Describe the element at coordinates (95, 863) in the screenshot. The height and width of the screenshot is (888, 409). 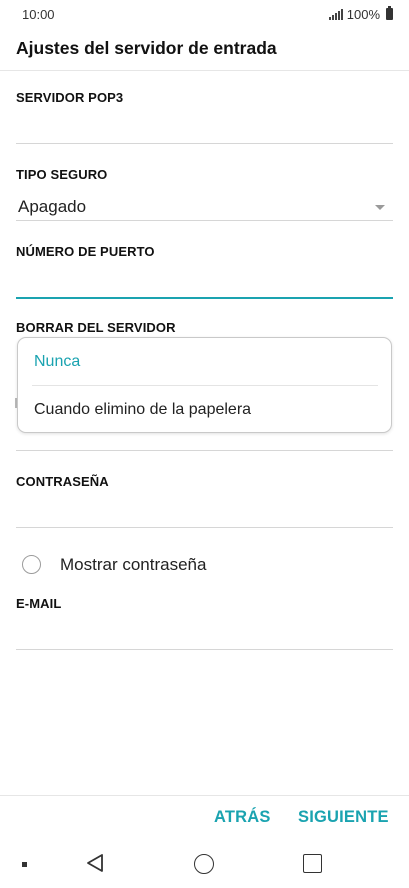
I see `back-triangle-icon` at that location.